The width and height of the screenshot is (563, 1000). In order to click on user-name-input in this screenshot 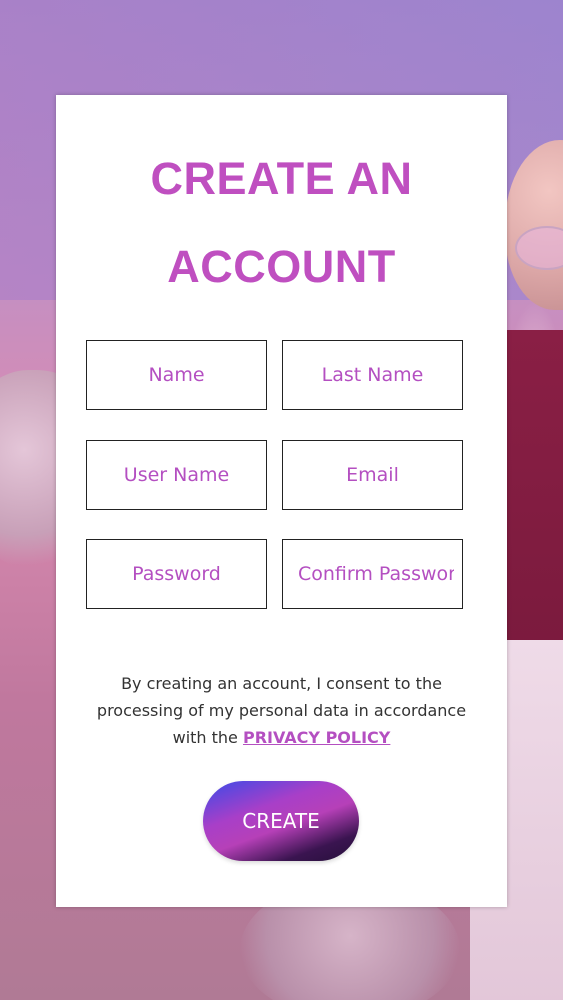, I will do `click(176, 475)`.